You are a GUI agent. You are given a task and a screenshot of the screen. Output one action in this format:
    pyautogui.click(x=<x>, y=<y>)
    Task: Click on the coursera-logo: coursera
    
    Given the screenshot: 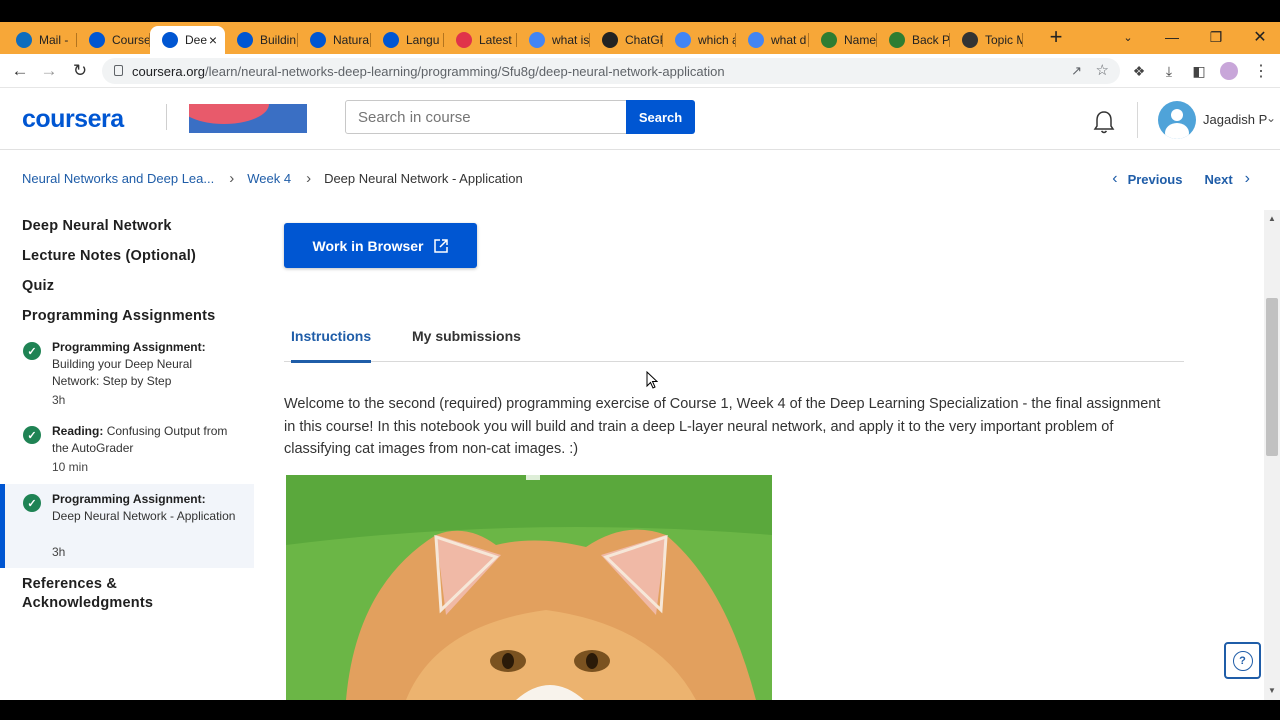 What is the action you would take?
    pyautogui.click(x=73, y=119)
    